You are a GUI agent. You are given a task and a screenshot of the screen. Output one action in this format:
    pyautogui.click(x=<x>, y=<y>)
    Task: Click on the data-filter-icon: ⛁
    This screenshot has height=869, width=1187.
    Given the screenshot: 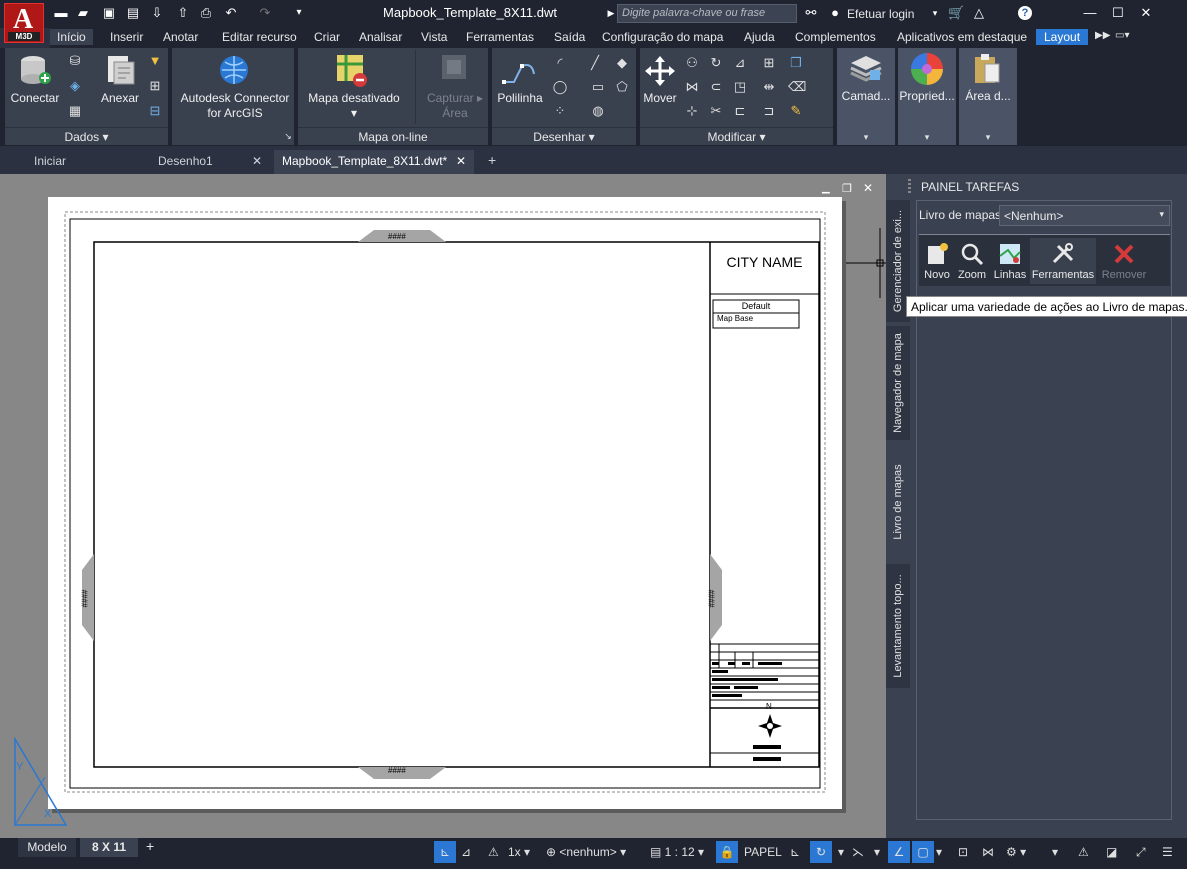 What is the action you would take?
    pyautogui.click(x=75, y=61)
    